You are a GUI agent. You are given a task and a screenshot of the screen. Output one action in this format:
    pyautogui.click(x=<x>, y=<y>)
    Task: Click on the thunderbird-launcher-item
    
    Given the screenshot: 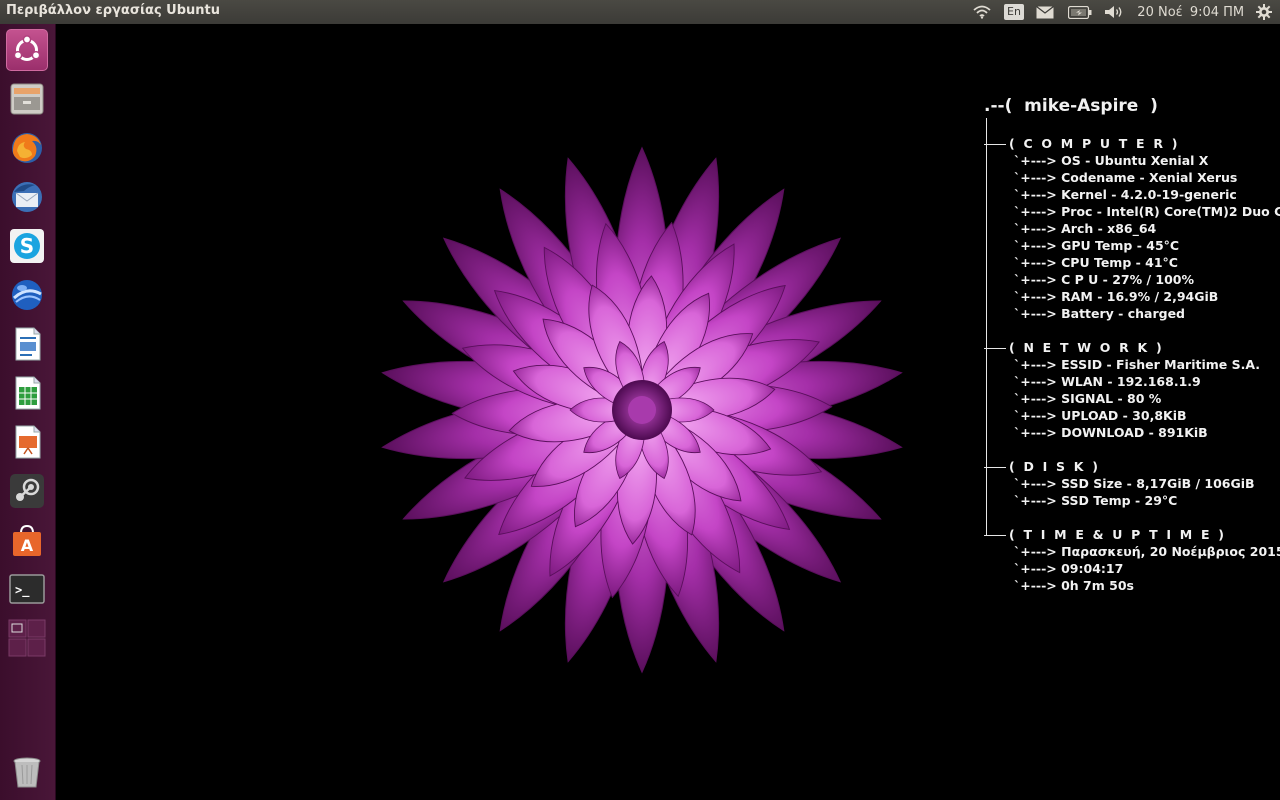 What is the action you would take?
    pyautogui.click(x=27, y=197)
    